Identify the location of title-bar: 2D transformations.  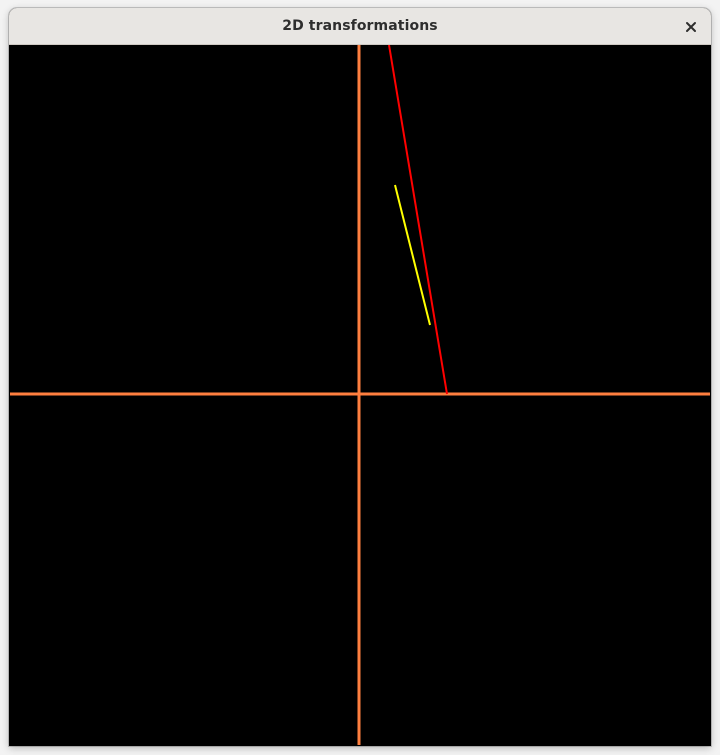
(360, 26).